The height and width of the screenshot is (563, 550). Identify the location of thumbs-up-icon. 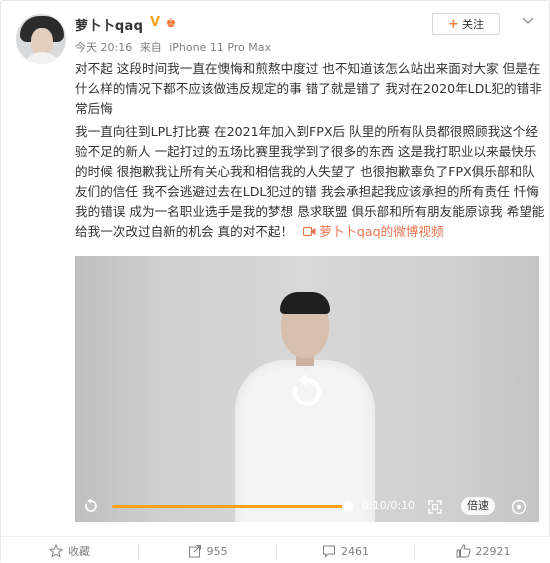
(463, 551).